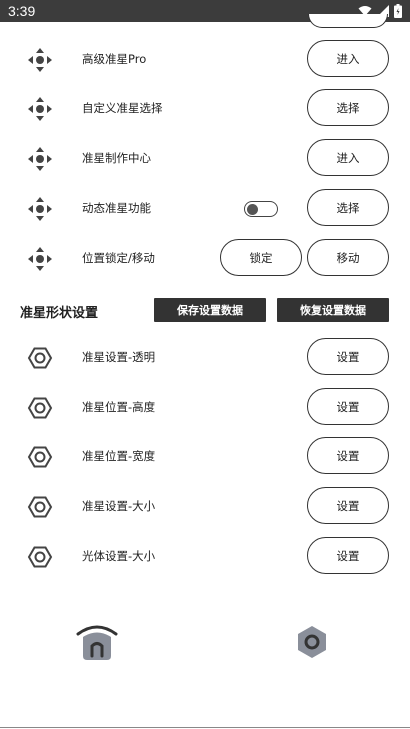 This screenshot has height=729, width=410. I want to click on row-custom-crosshair: 自定义准星选择 选择, so click(205, 108).